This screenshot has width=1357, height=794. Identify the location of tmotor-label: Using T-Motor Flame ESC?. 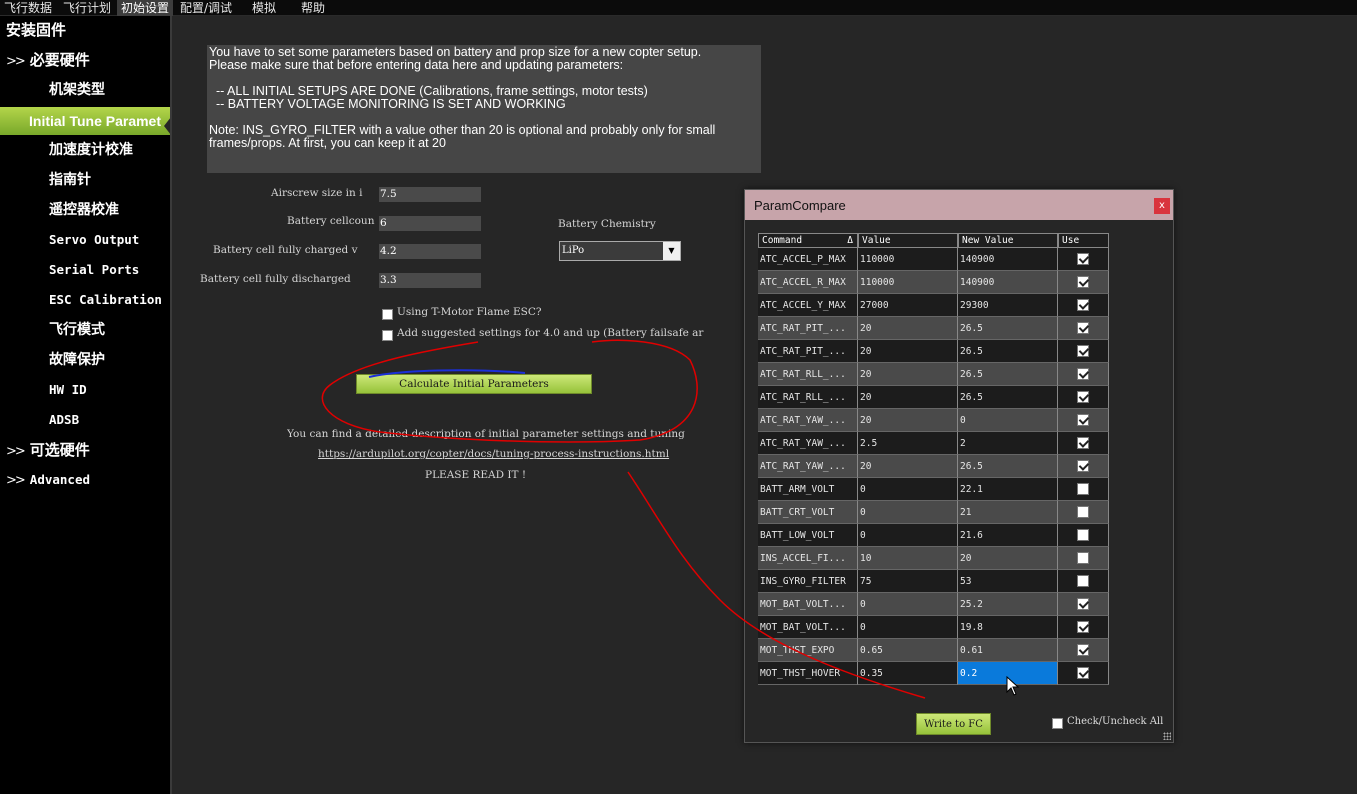
(469, 312).